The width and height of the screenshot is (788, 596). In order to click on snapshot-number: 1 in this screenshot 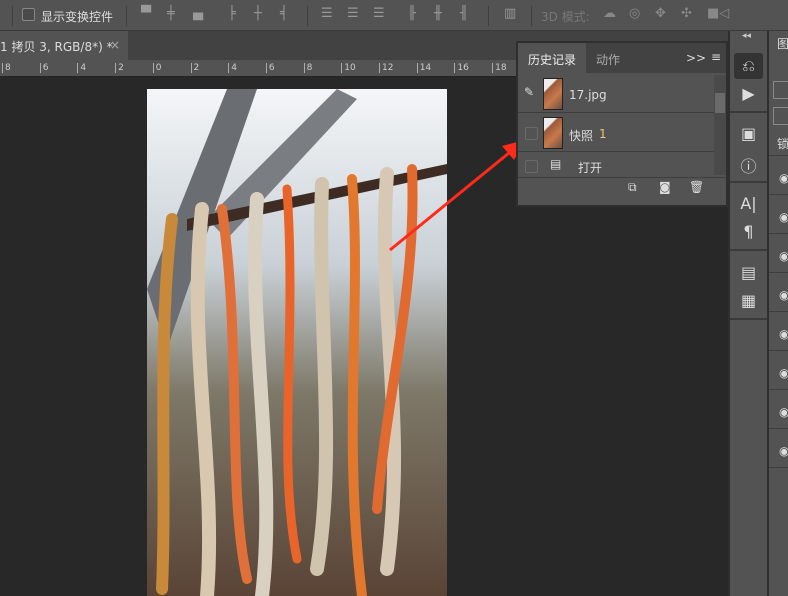, I will do `click(603, 134)`.